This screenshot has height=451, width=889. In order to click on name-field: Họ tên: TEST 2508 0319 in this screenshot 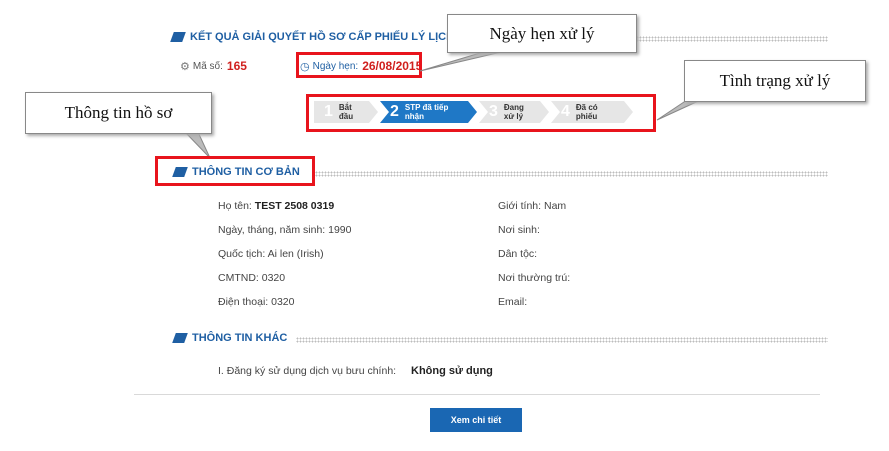, I will do `click(276, 206)`.